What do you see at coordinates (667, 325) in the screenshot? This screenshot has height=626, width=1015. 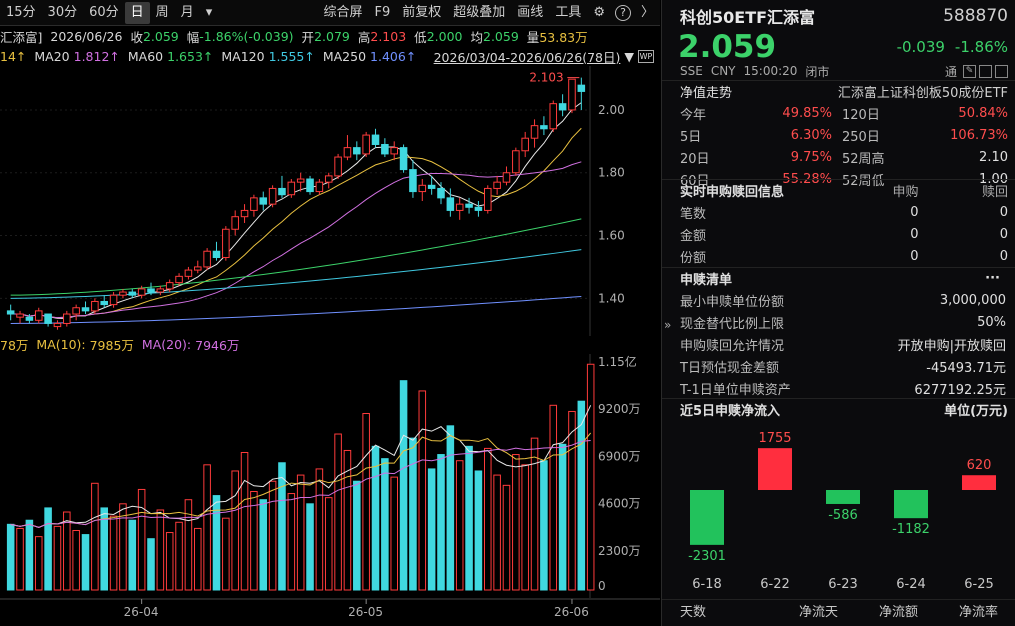 I see `expand-panel-icon: »` at bounding box center [667, 325].